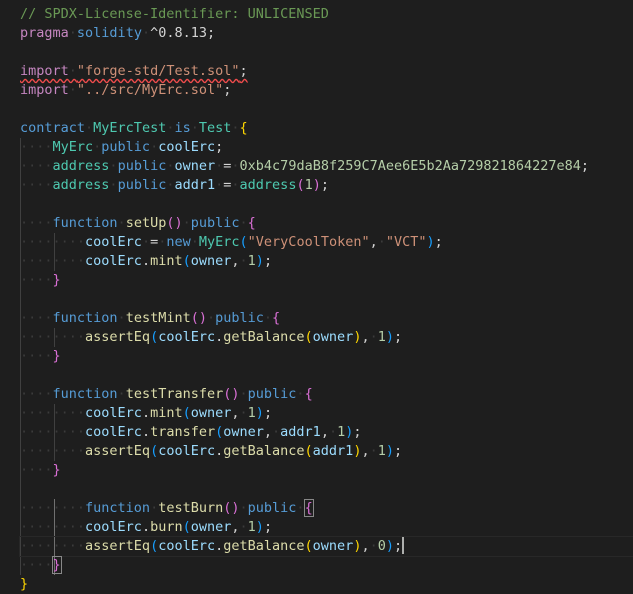 The width and height of the screenshot is (633, 594). What do you see at coordinates (166, 261) in the screenshot?
I see `code-token: mint` at bounding box center [166, 261].